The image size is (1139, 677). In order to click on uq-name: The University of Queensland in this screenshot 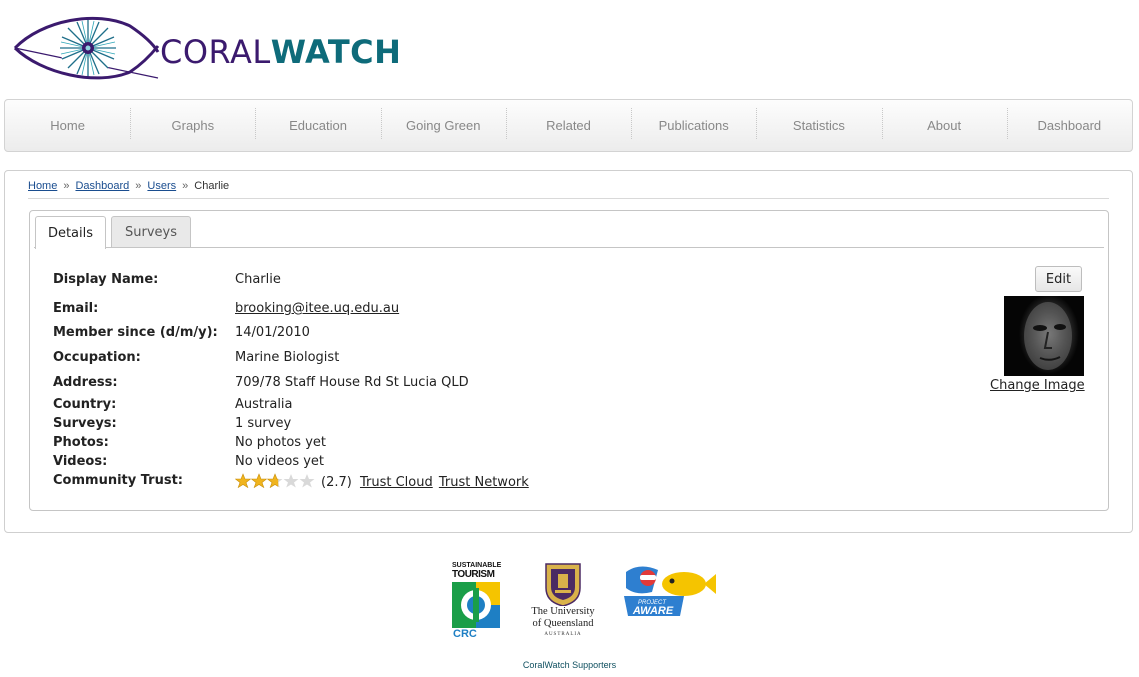, I will do `click(563, 618)`.